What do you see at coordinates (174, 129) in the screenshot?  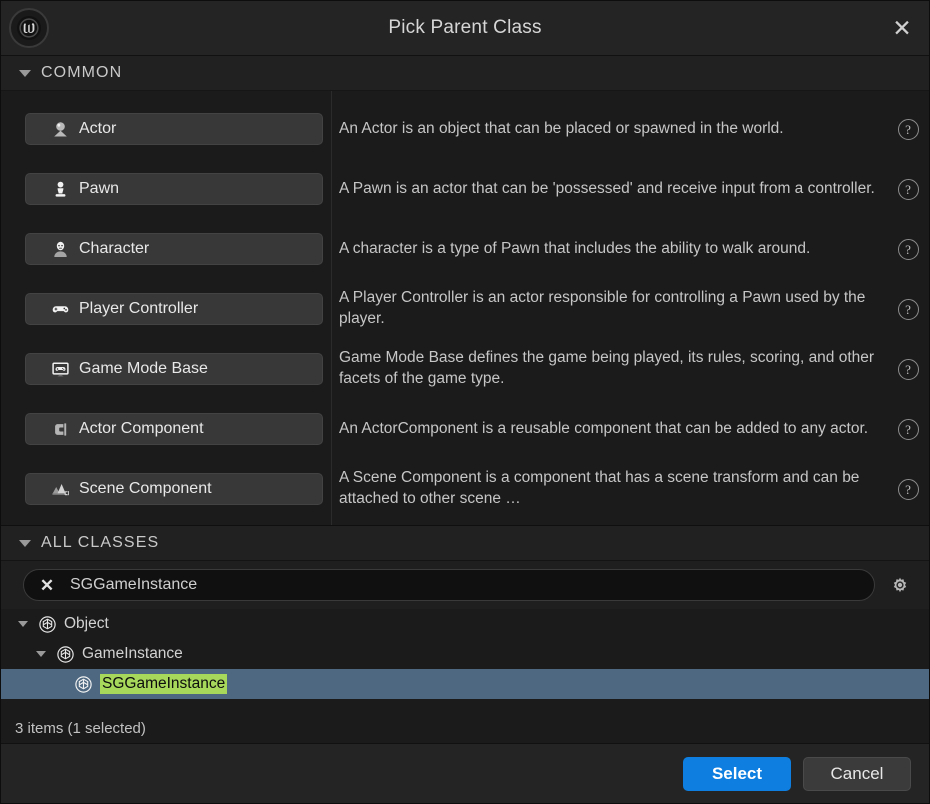 I see `class-button-actor: Actor` at bounding box center [174, 129].